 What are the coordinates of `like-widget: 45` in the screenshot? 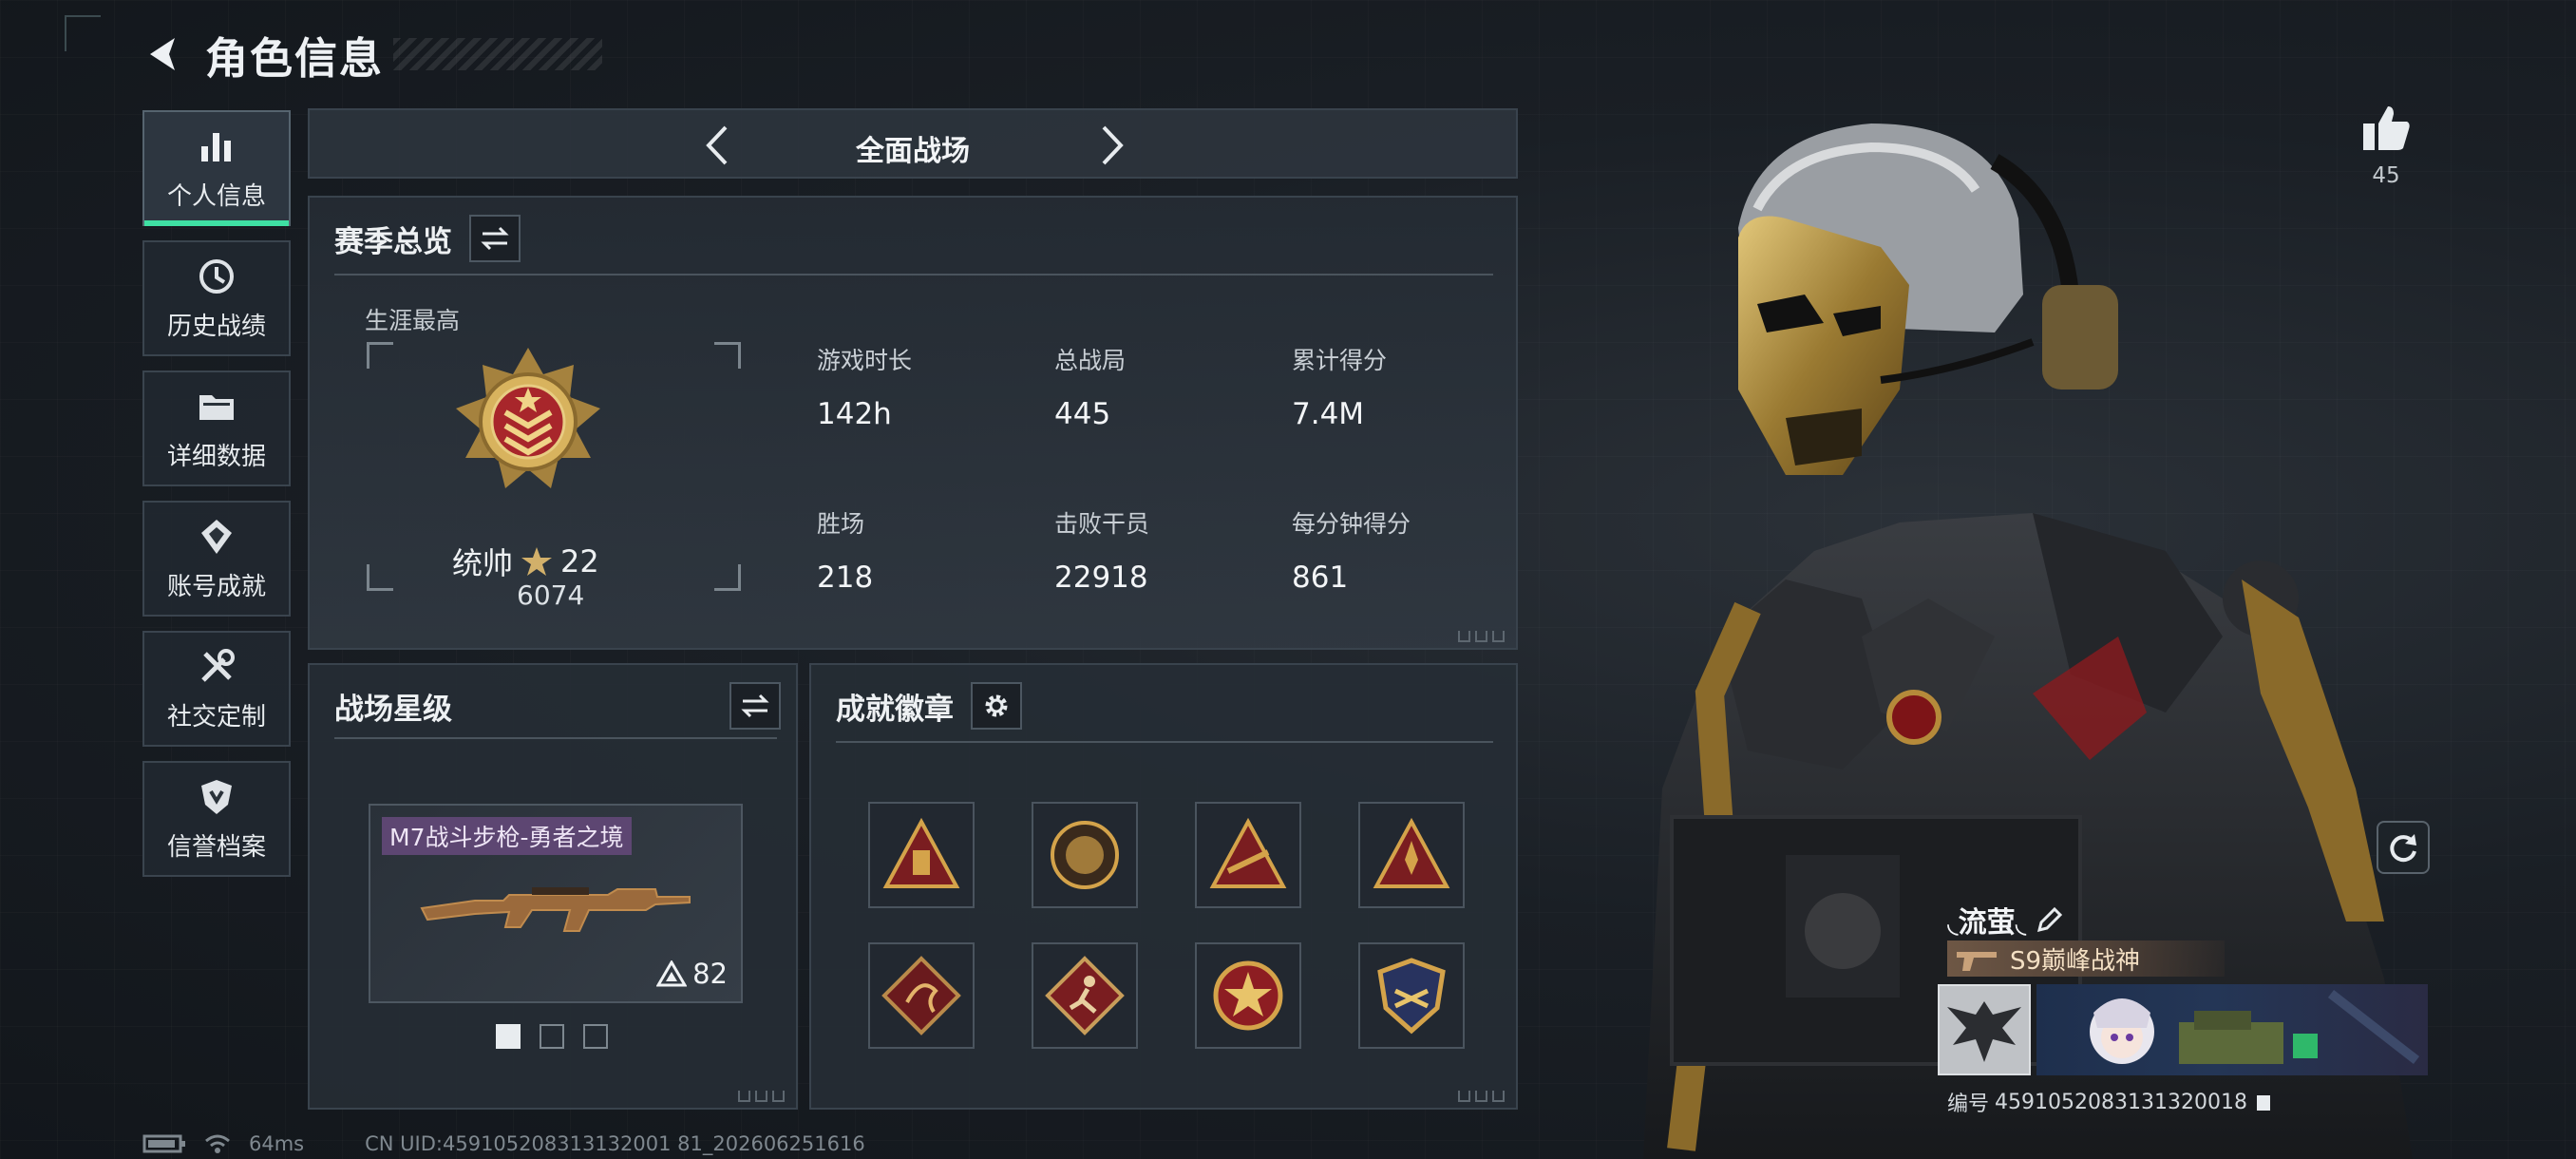 It's located at (2386, 144).